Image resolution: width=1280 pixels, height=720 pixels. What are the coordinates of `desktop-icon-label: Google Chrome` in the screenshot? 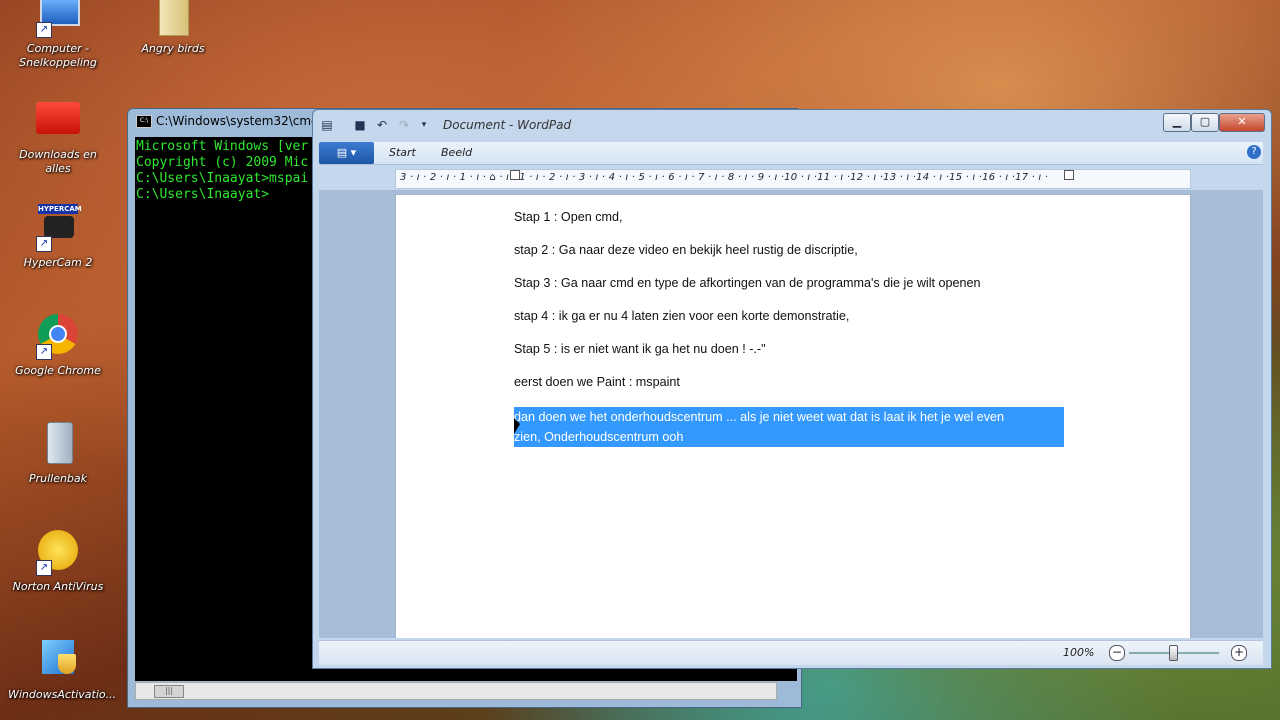 It's located at (58, 370).